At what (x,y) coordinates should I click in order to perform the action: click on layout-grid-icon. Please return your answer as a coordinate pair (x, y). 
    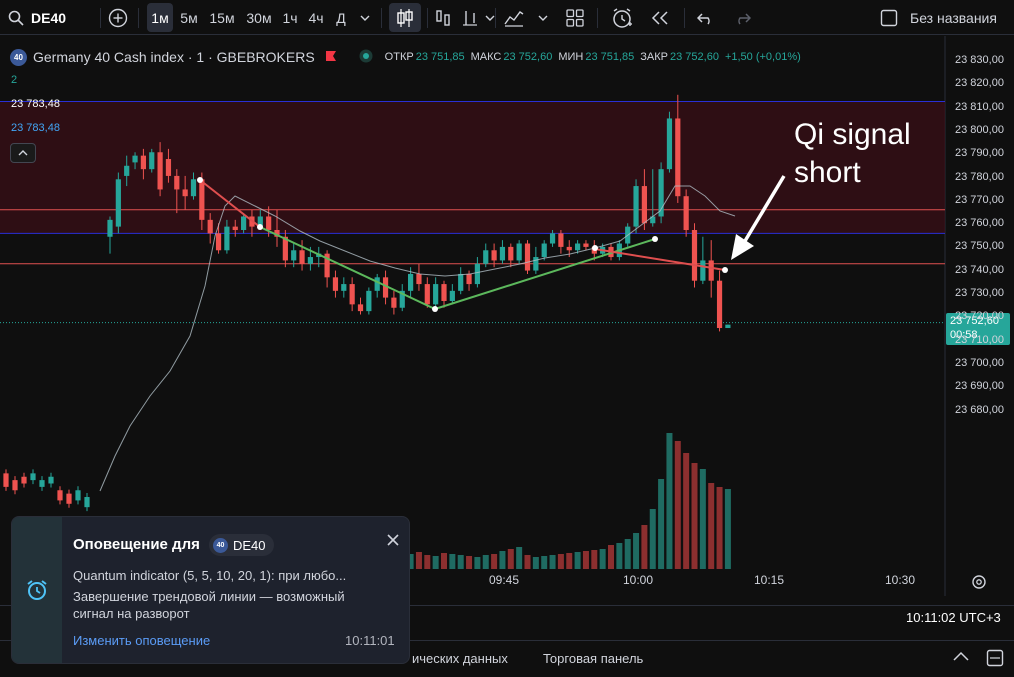
    Looking at the image, I should click on (575, 17).